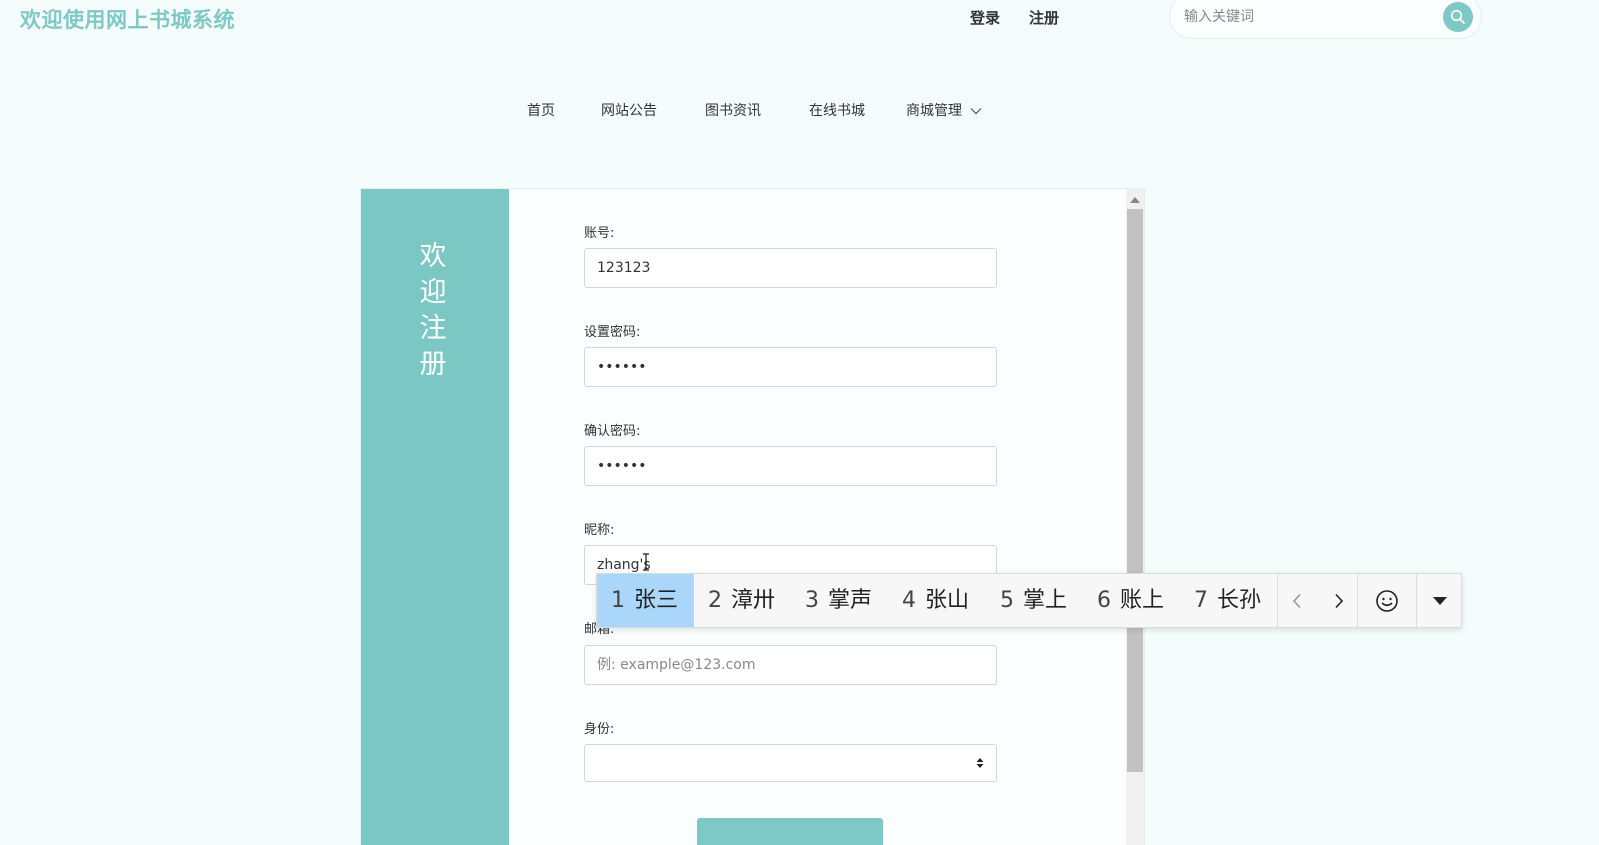  I want to click on ime-candidate-6: 6 账上, so click(1130, 600).